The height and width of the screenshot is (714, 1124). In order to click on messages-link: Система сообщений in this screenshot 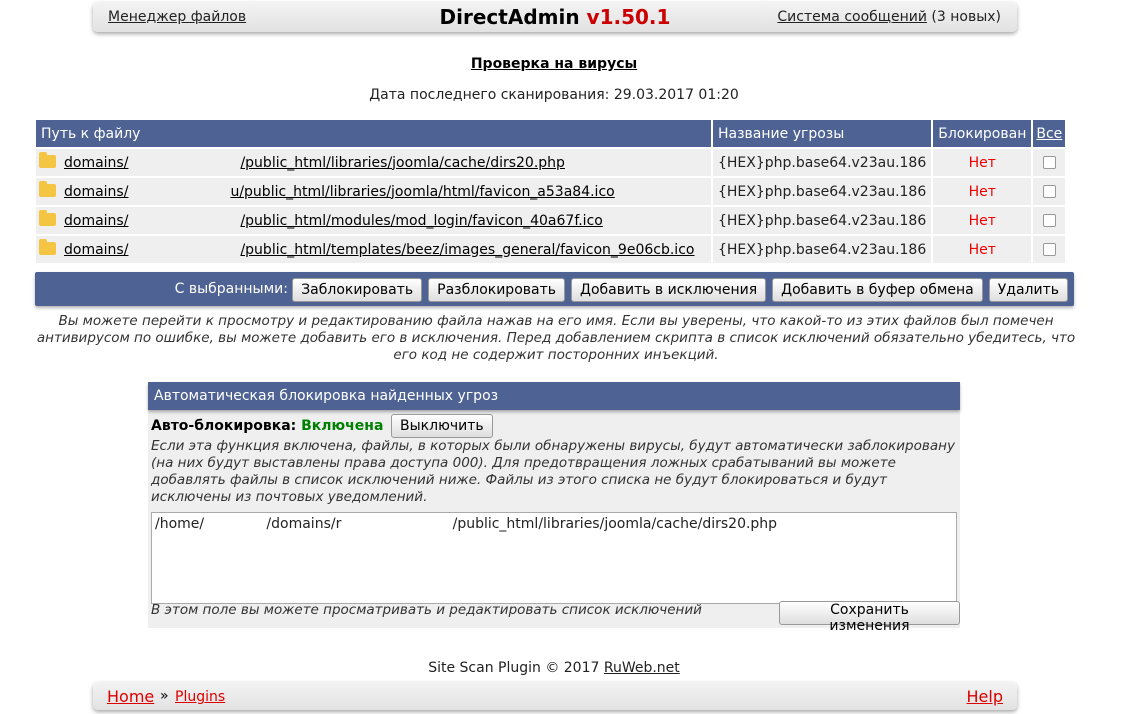, I will do `click(852, 17)`.